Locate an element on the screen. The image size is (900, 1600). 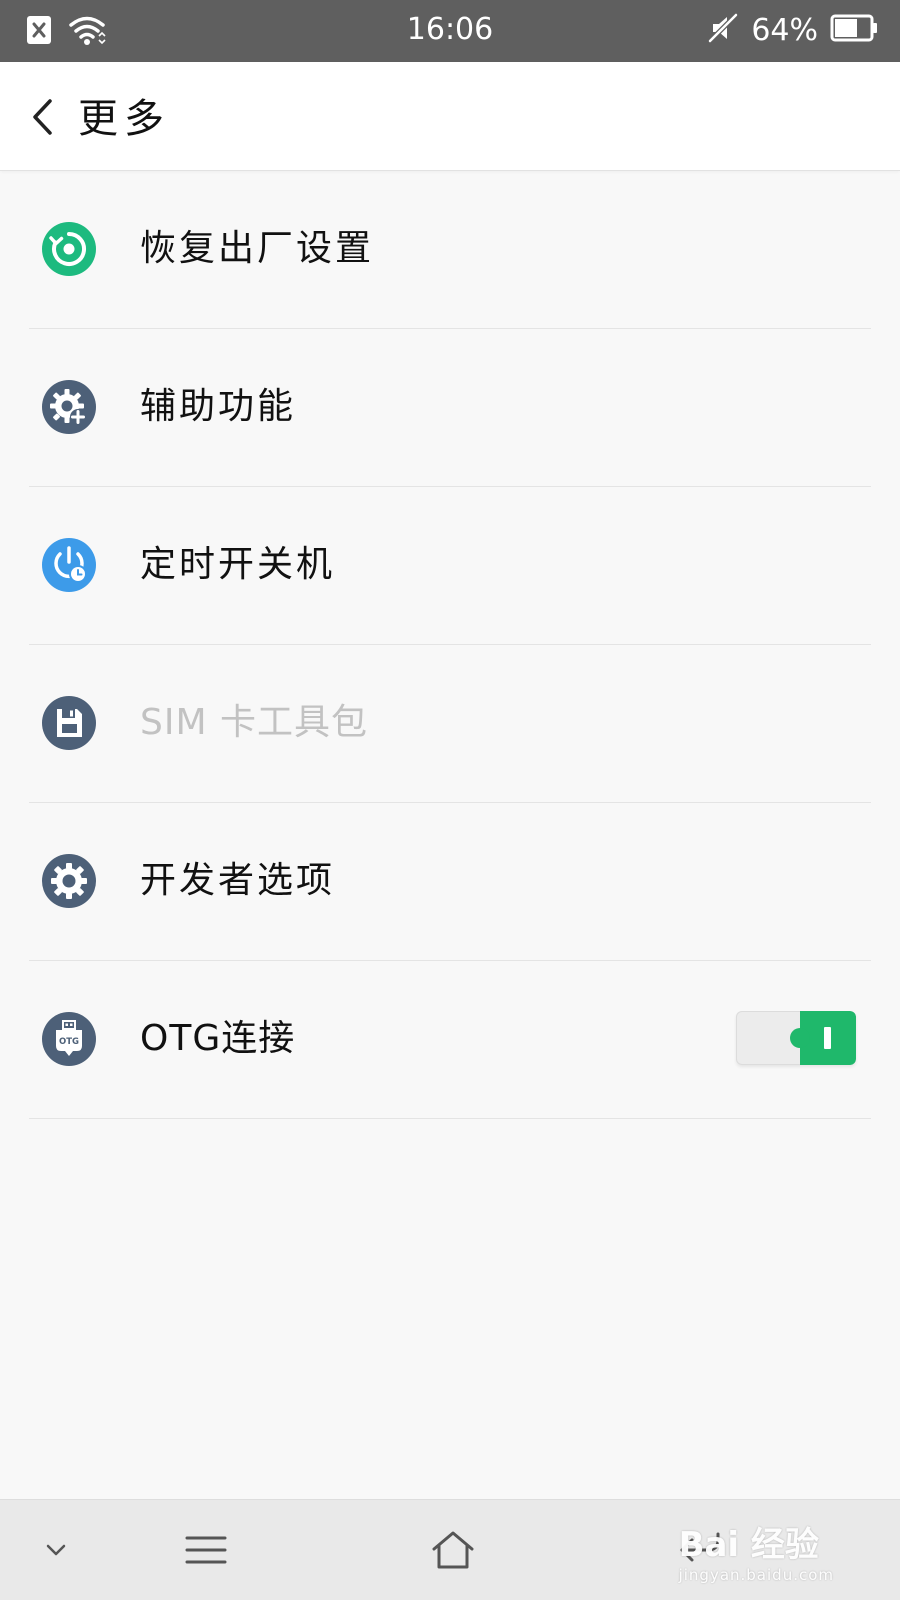
watermark-logo: Bai 经验 is located at coordinates (748, 1545).